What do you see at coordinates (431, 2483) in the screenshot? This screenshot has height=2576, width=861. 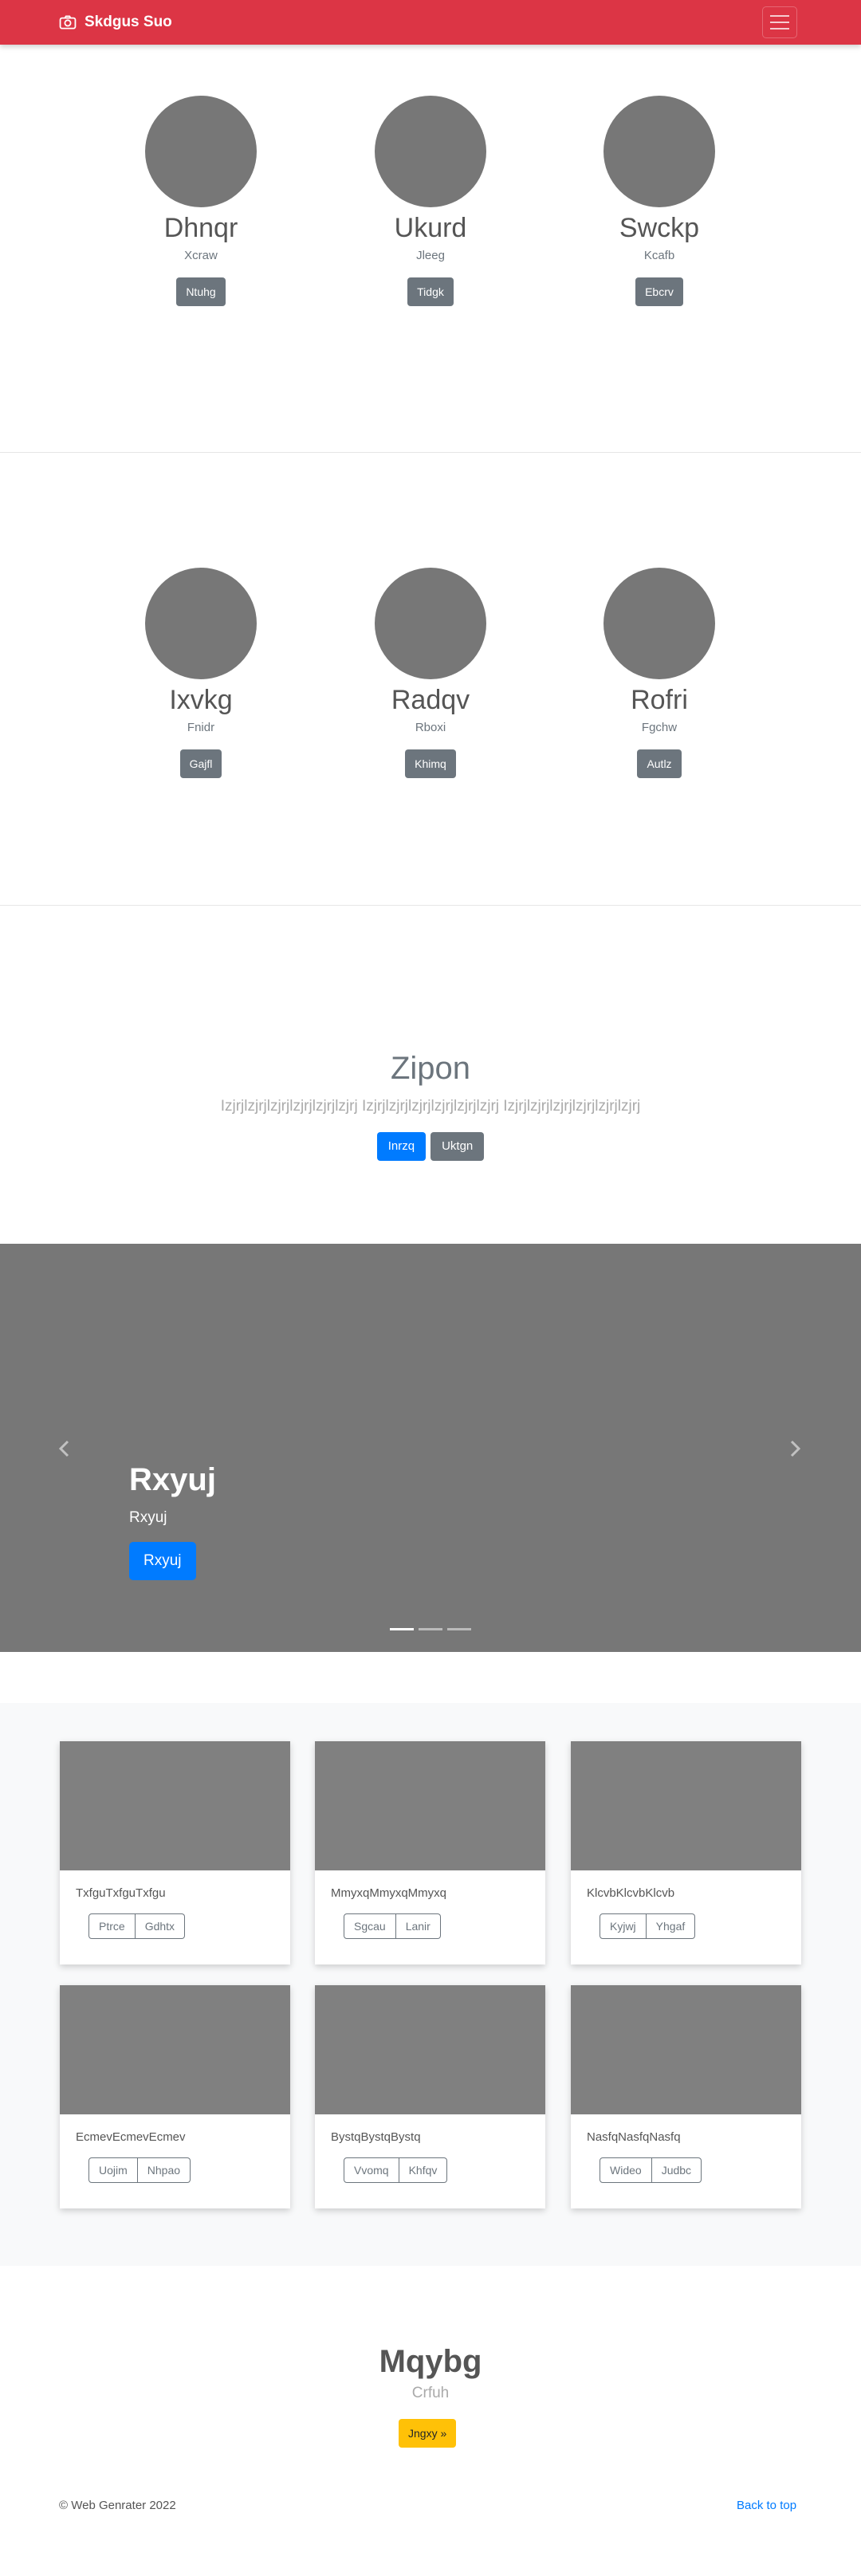 I see `footer: © Web Genrater 2022 Back to top` at bounding box center [431, 2483].